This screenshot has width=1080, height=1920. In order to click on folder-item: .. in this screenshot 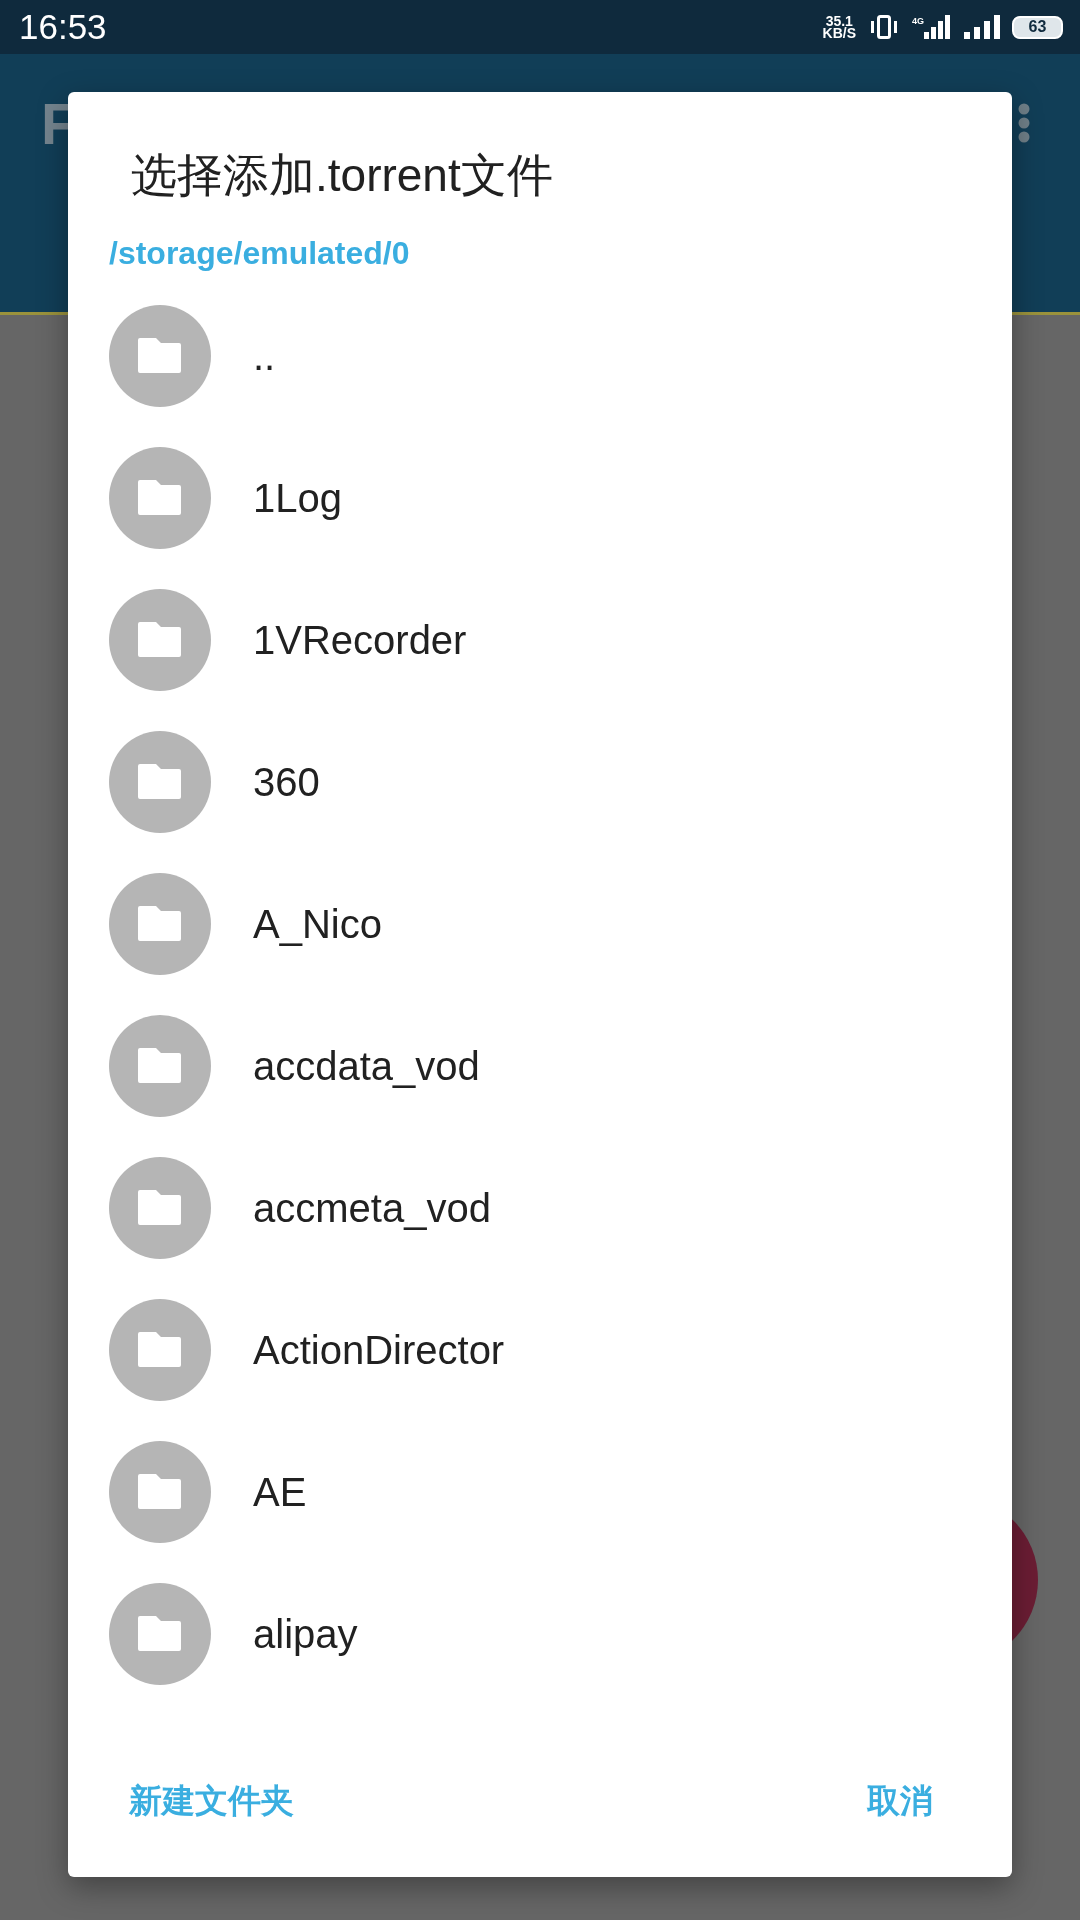, I will do `click(540, 356)`.